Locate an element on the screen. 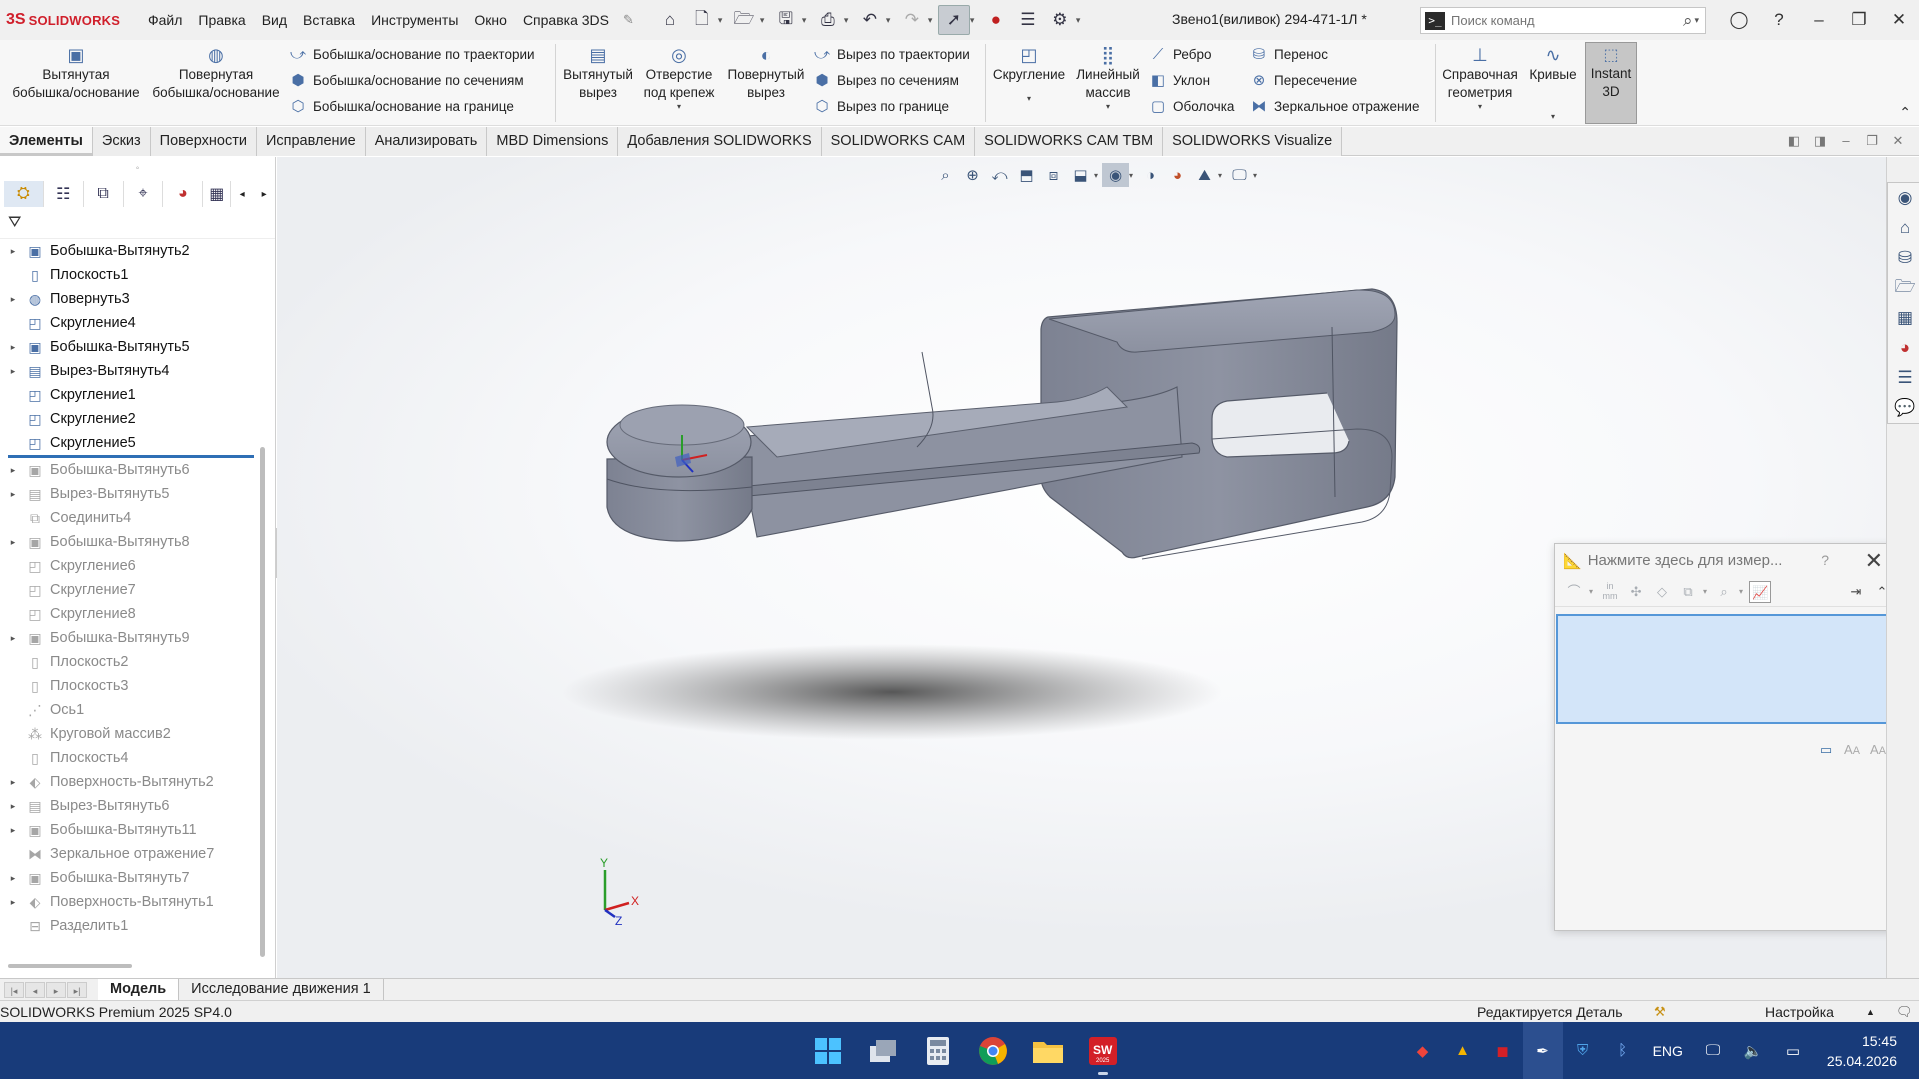  search-dropdown-icon: ▾ is located at coordinates (1696, 20).